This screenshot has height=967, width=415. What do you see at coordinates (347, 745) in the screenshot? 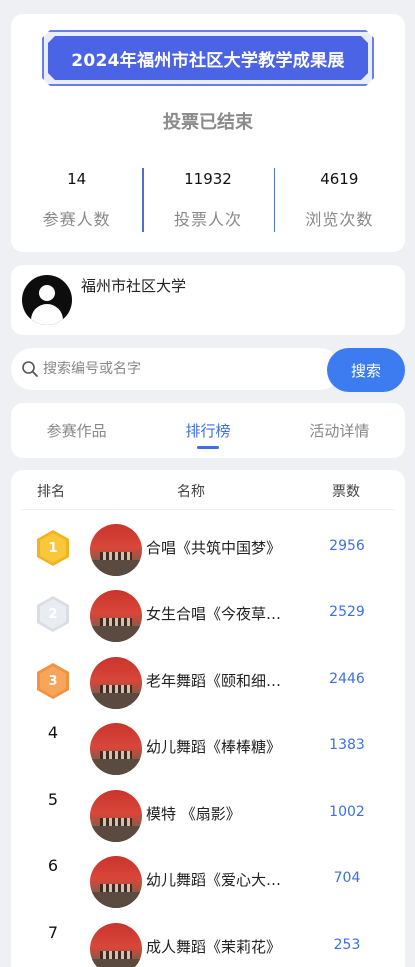
I see `entry-votes: 1383` at bounding box center [347, 745].